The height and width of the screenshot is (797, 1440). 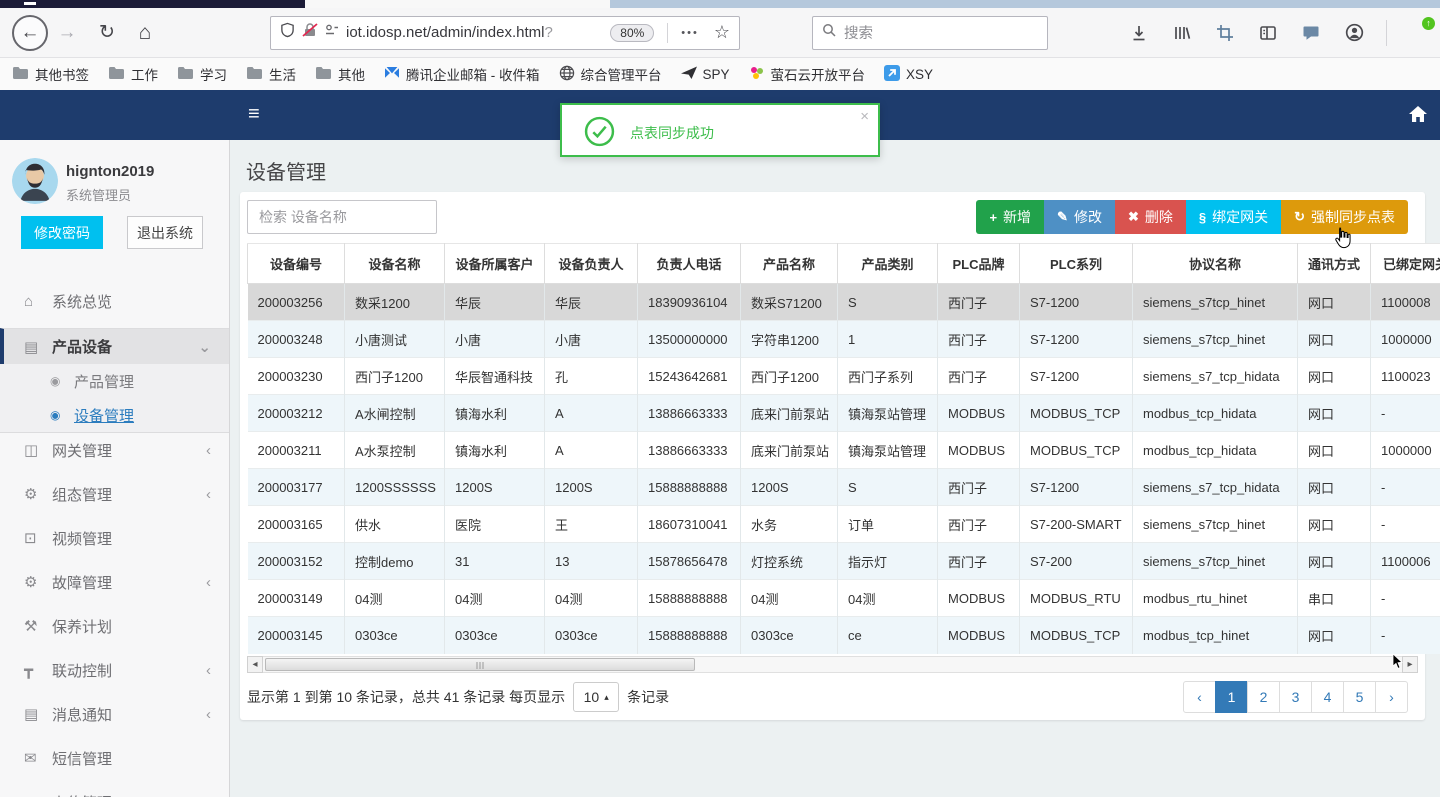 I want to click on sidebar-item-upload-mgmt: ▤上传管理, so click(x=114, y=791).